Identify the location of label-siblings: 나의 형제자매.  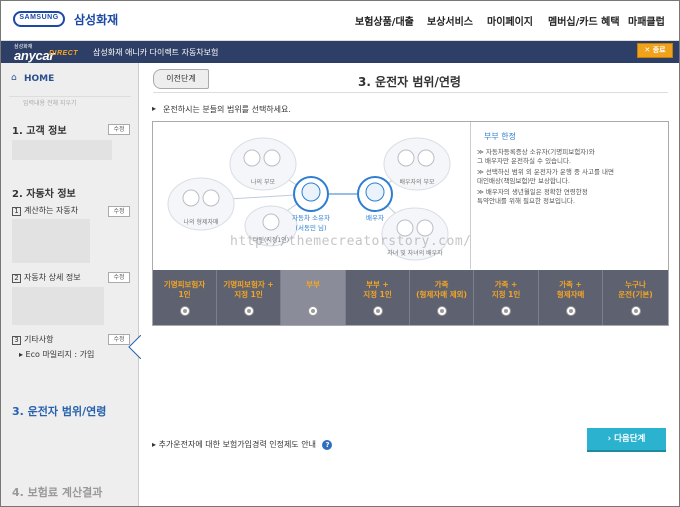
(200, 222).